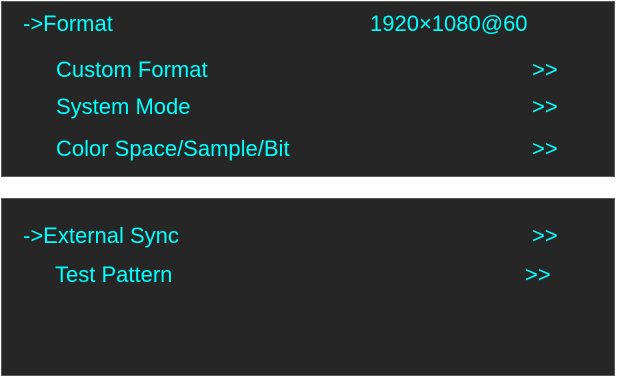 This screenshot has height=378, width=618. What do you see at coordinates (308, 275) in the screenshot?
I see `menu-item-test-pattern: Test Pattern >>` at bounding box center [308, 275].